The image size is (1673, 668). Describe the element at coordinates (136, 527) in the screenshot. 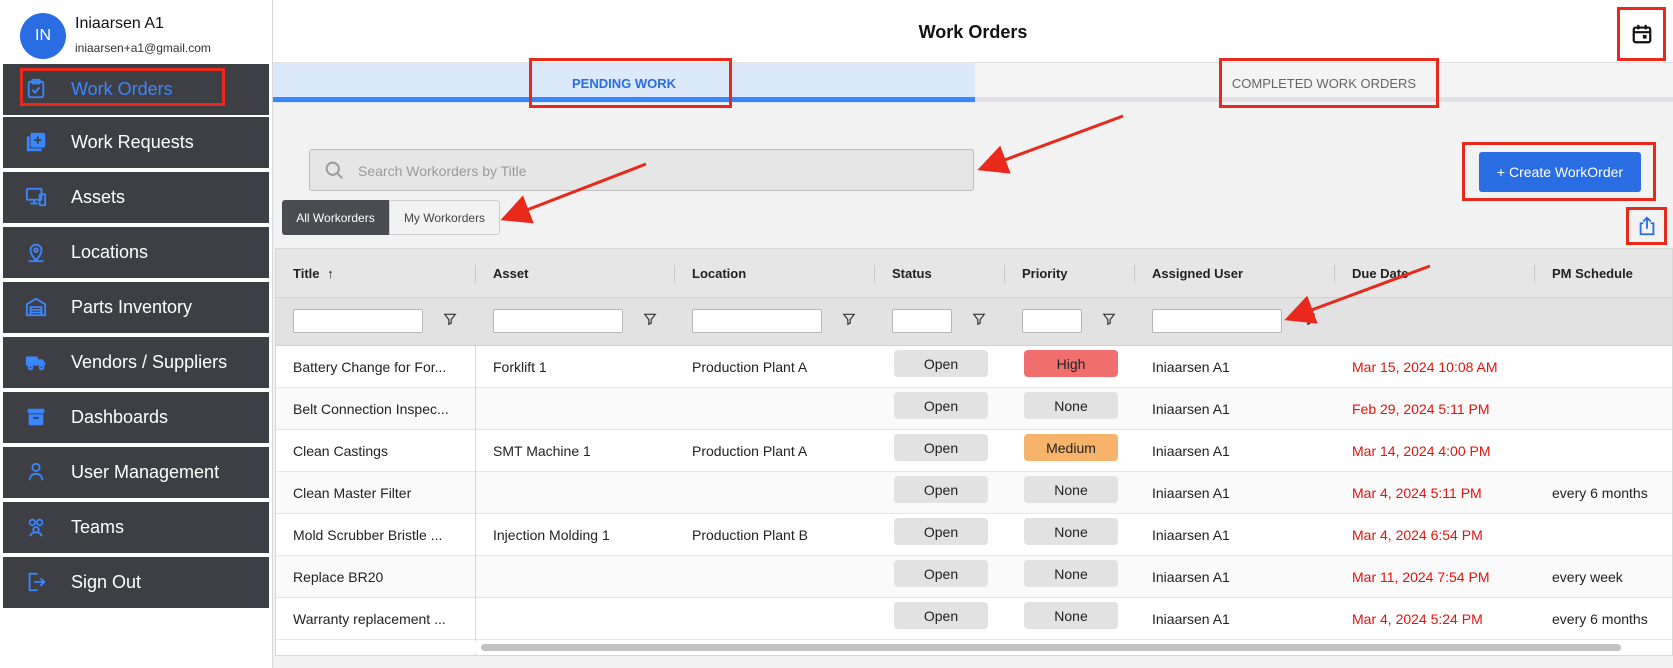

I see `sidebar-item-teams: Teams` at that location.